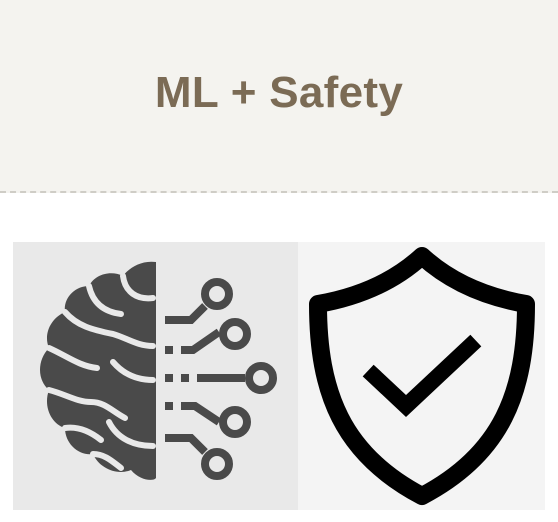 The image size is (558, 522). What do you see at coordinates (279, 92) in the screenshot?
I see `page-title: ML + Safety` at bounding box center [279, 92].